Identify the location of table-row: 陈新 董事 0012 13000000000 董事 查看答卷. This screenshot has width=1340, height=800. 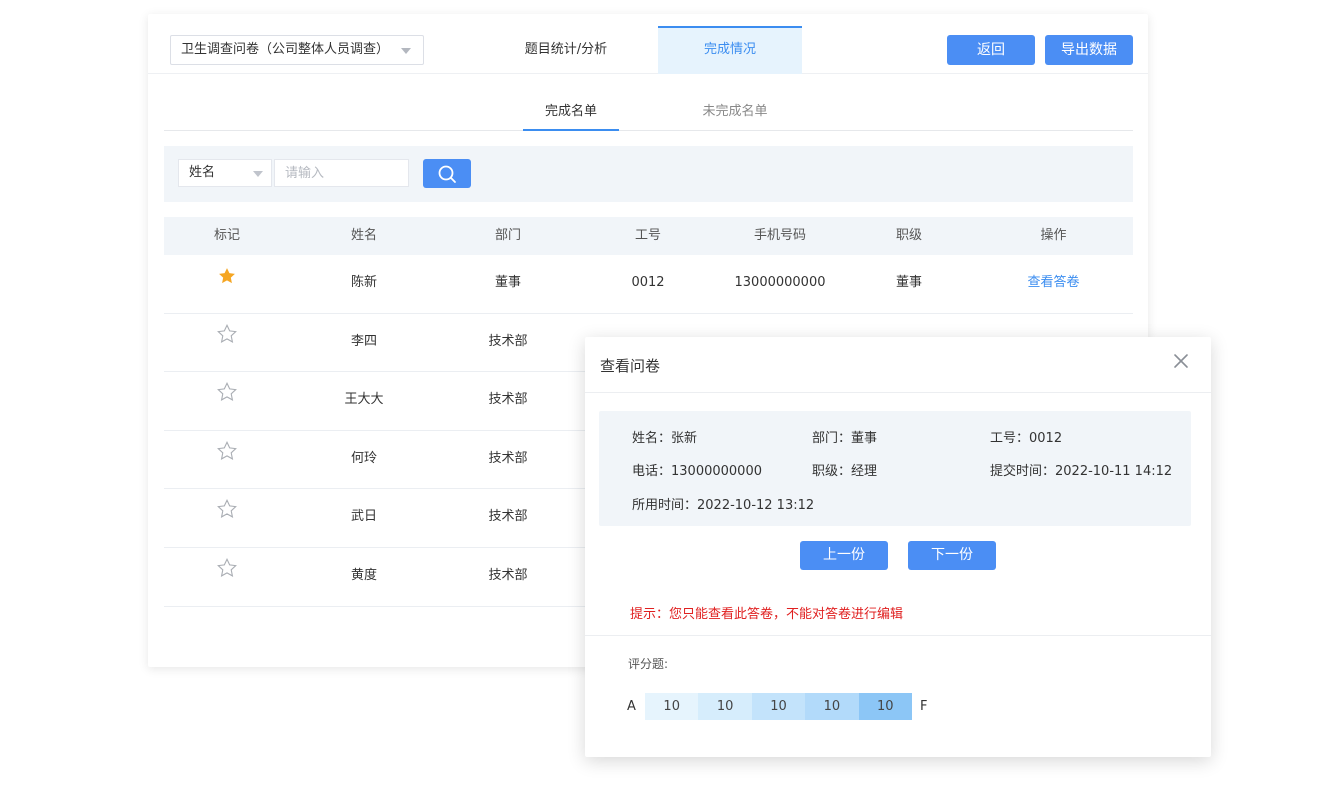
(648, 284).